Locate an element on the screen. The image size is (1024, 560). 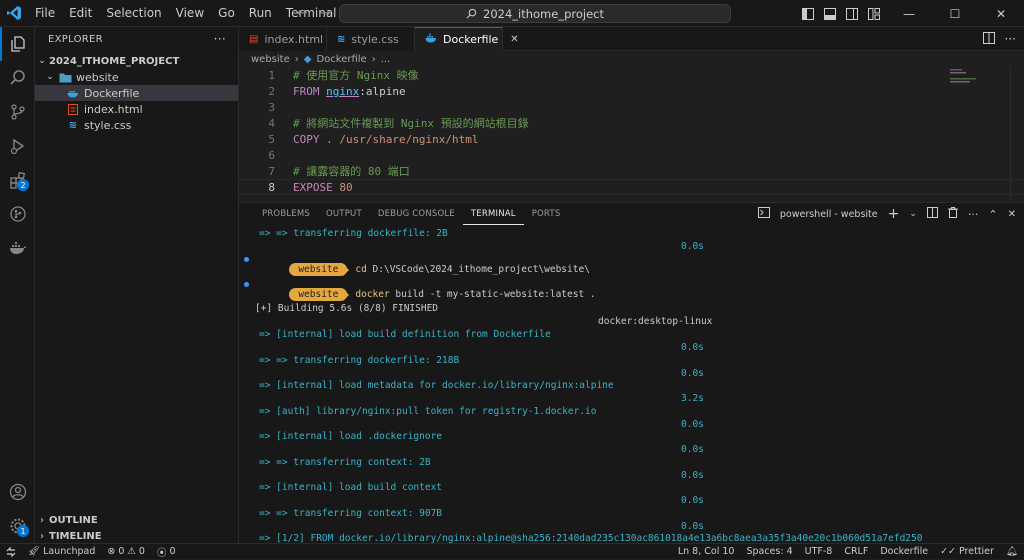
split-terminal-icon is located at coordinates (932, 214).